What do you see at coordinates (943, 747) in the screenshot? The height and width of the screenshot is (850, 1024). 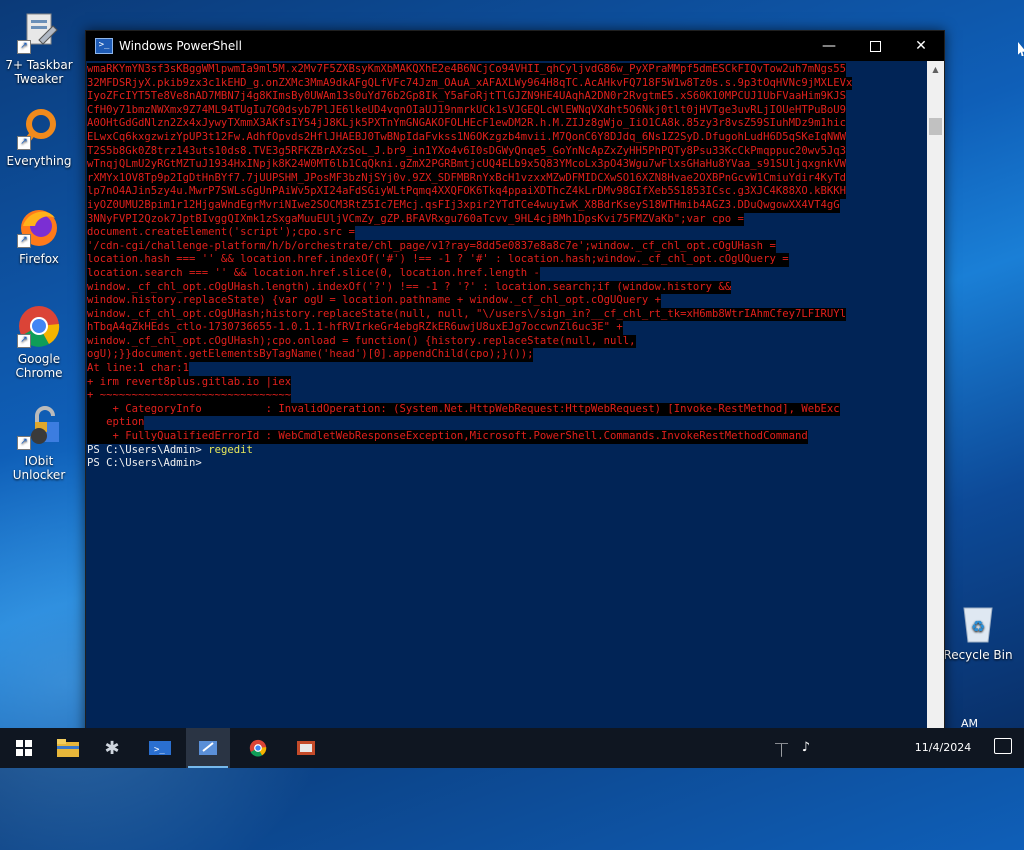 I see `clock-date: 11/4/2024` at bounding box center [943, 747].